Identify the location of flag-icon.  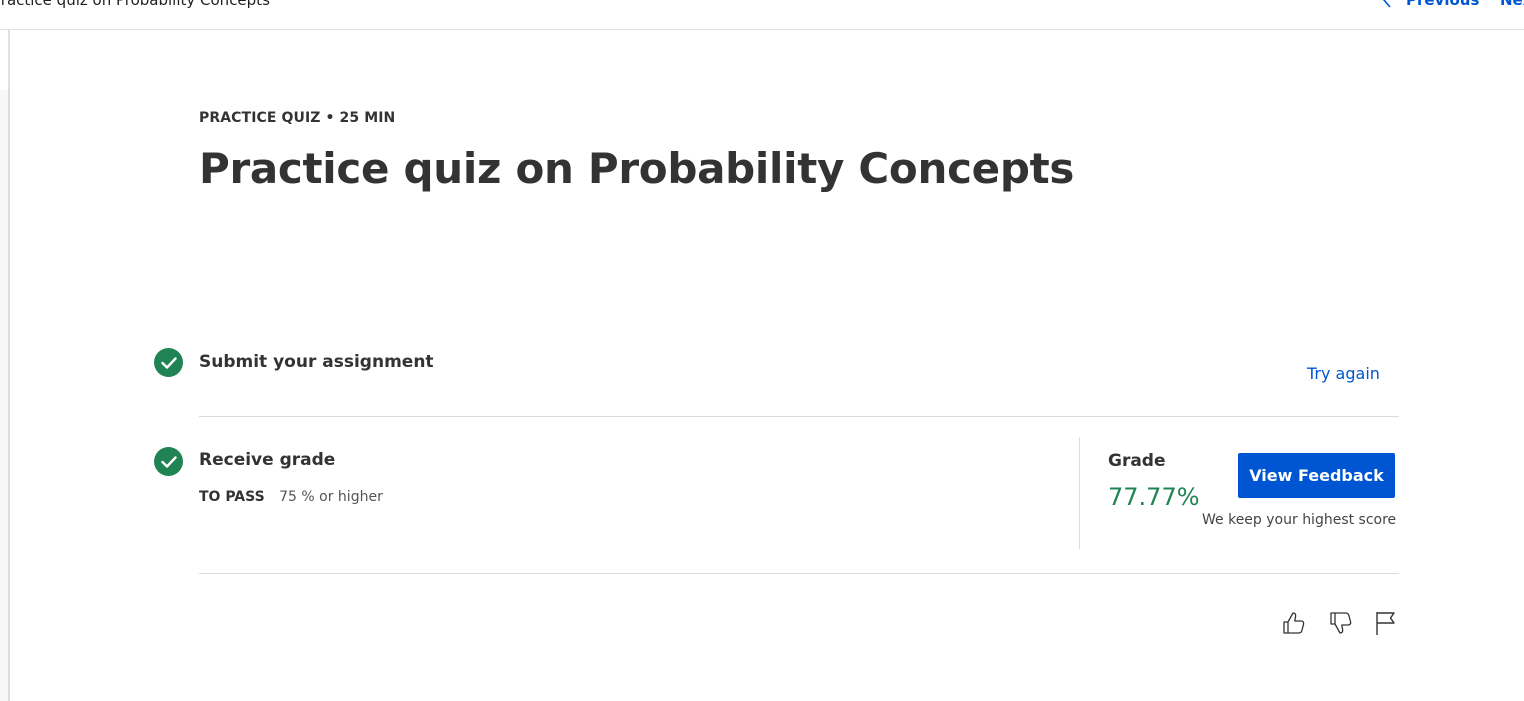
(1385, 623).